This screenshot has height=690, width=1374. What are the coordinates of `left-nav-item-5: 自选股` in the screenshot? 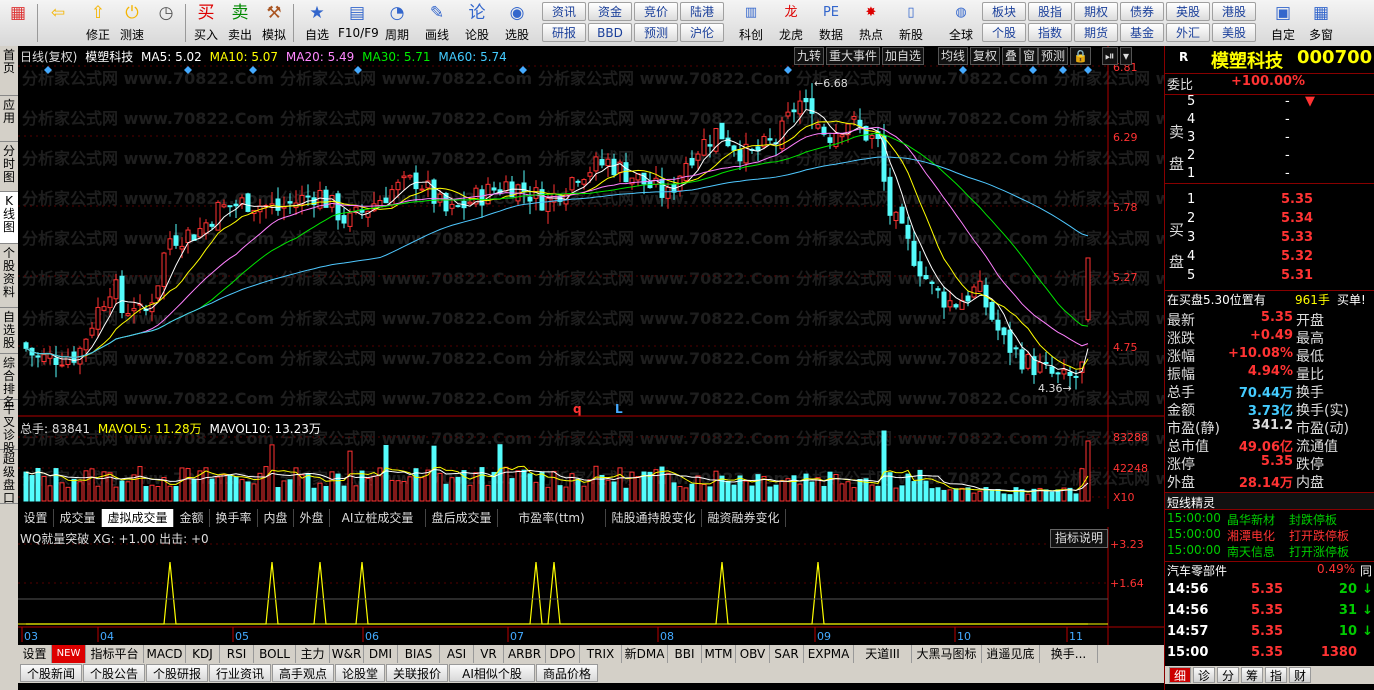 It's located at (9, 331).